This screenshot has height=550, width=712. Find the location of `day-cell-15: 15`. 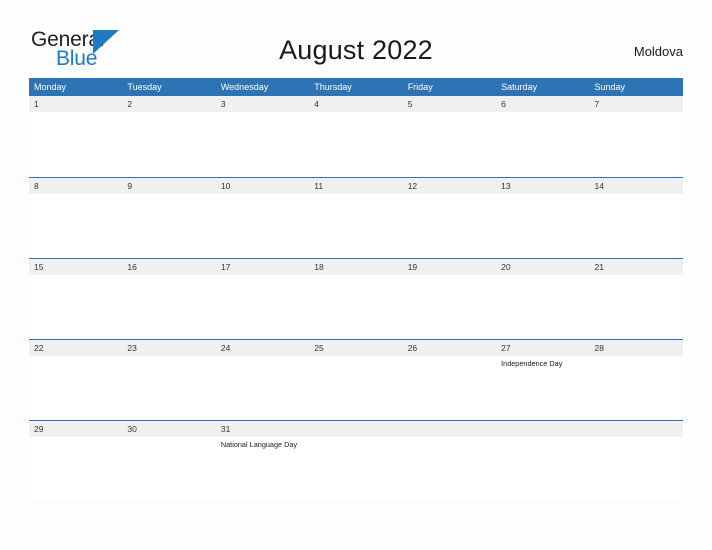

day-cell-15: 15 is located at coordinates (76, 299).